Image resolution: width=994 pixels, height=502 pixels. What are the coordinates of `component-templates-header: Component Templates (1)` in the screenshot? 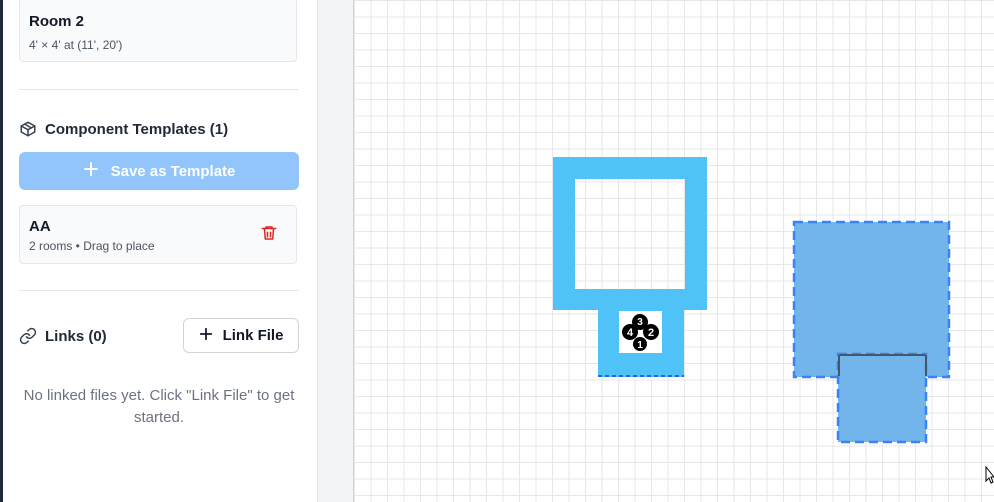 It's located at (123, 129).